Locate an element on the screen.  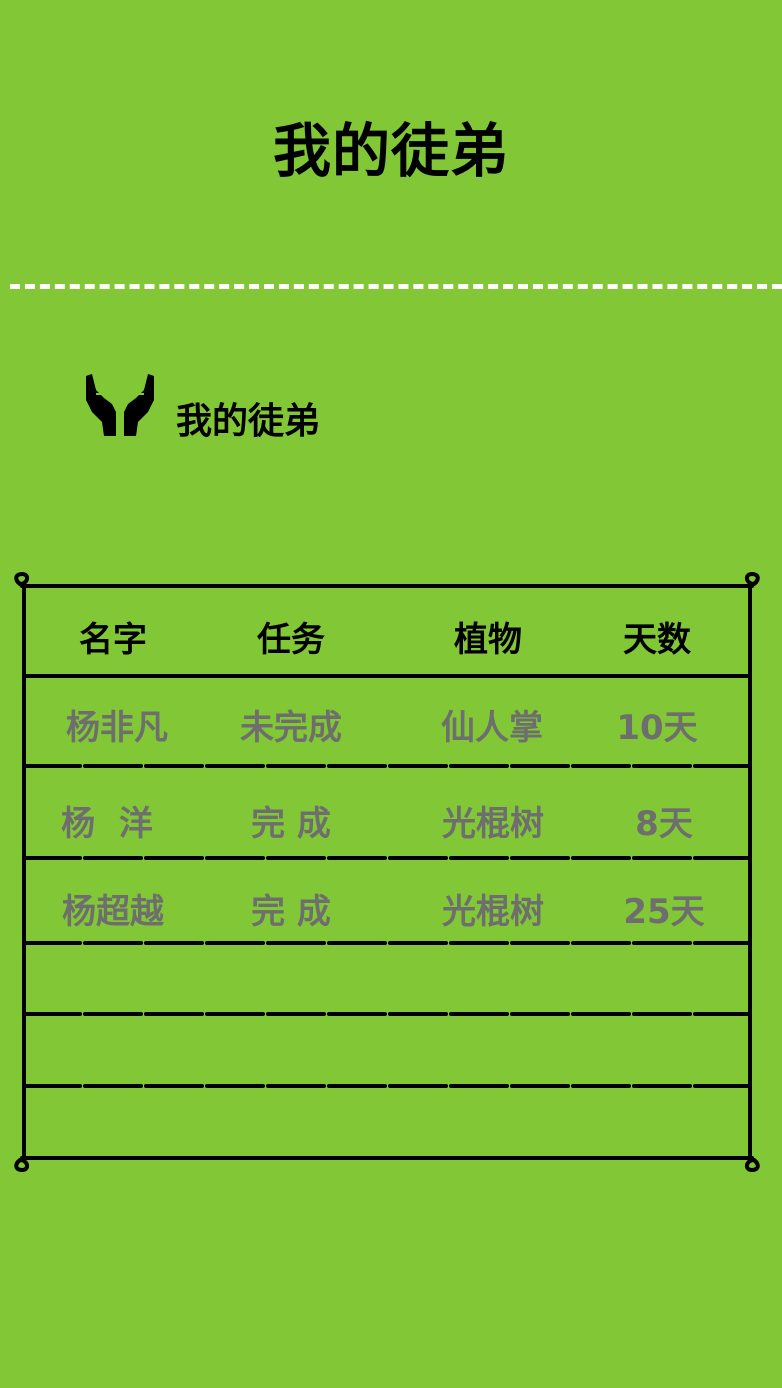
cell-name: 杨超越 is located at coordinates (113, 912).